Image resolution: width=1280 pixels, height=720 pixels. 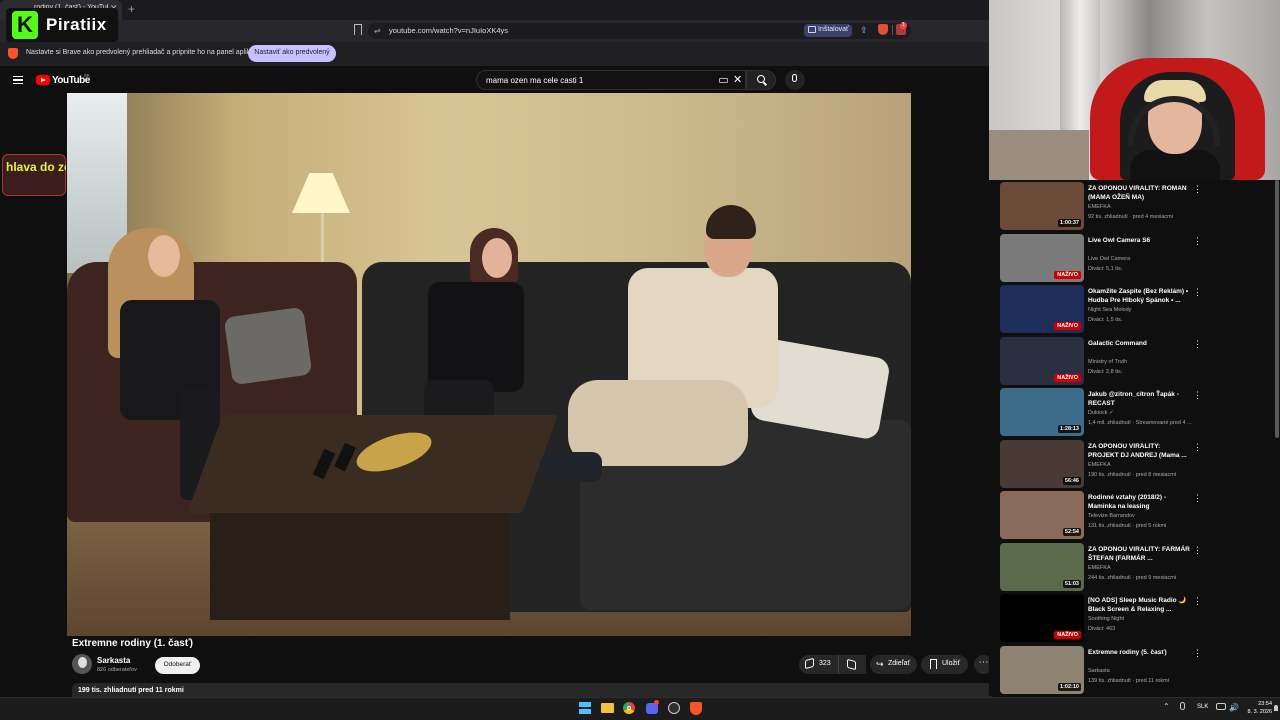 What do you see at coordinates (268, 346) in the screenshot?
I see `video-scene-pillow` at bounding box center [268, 346].